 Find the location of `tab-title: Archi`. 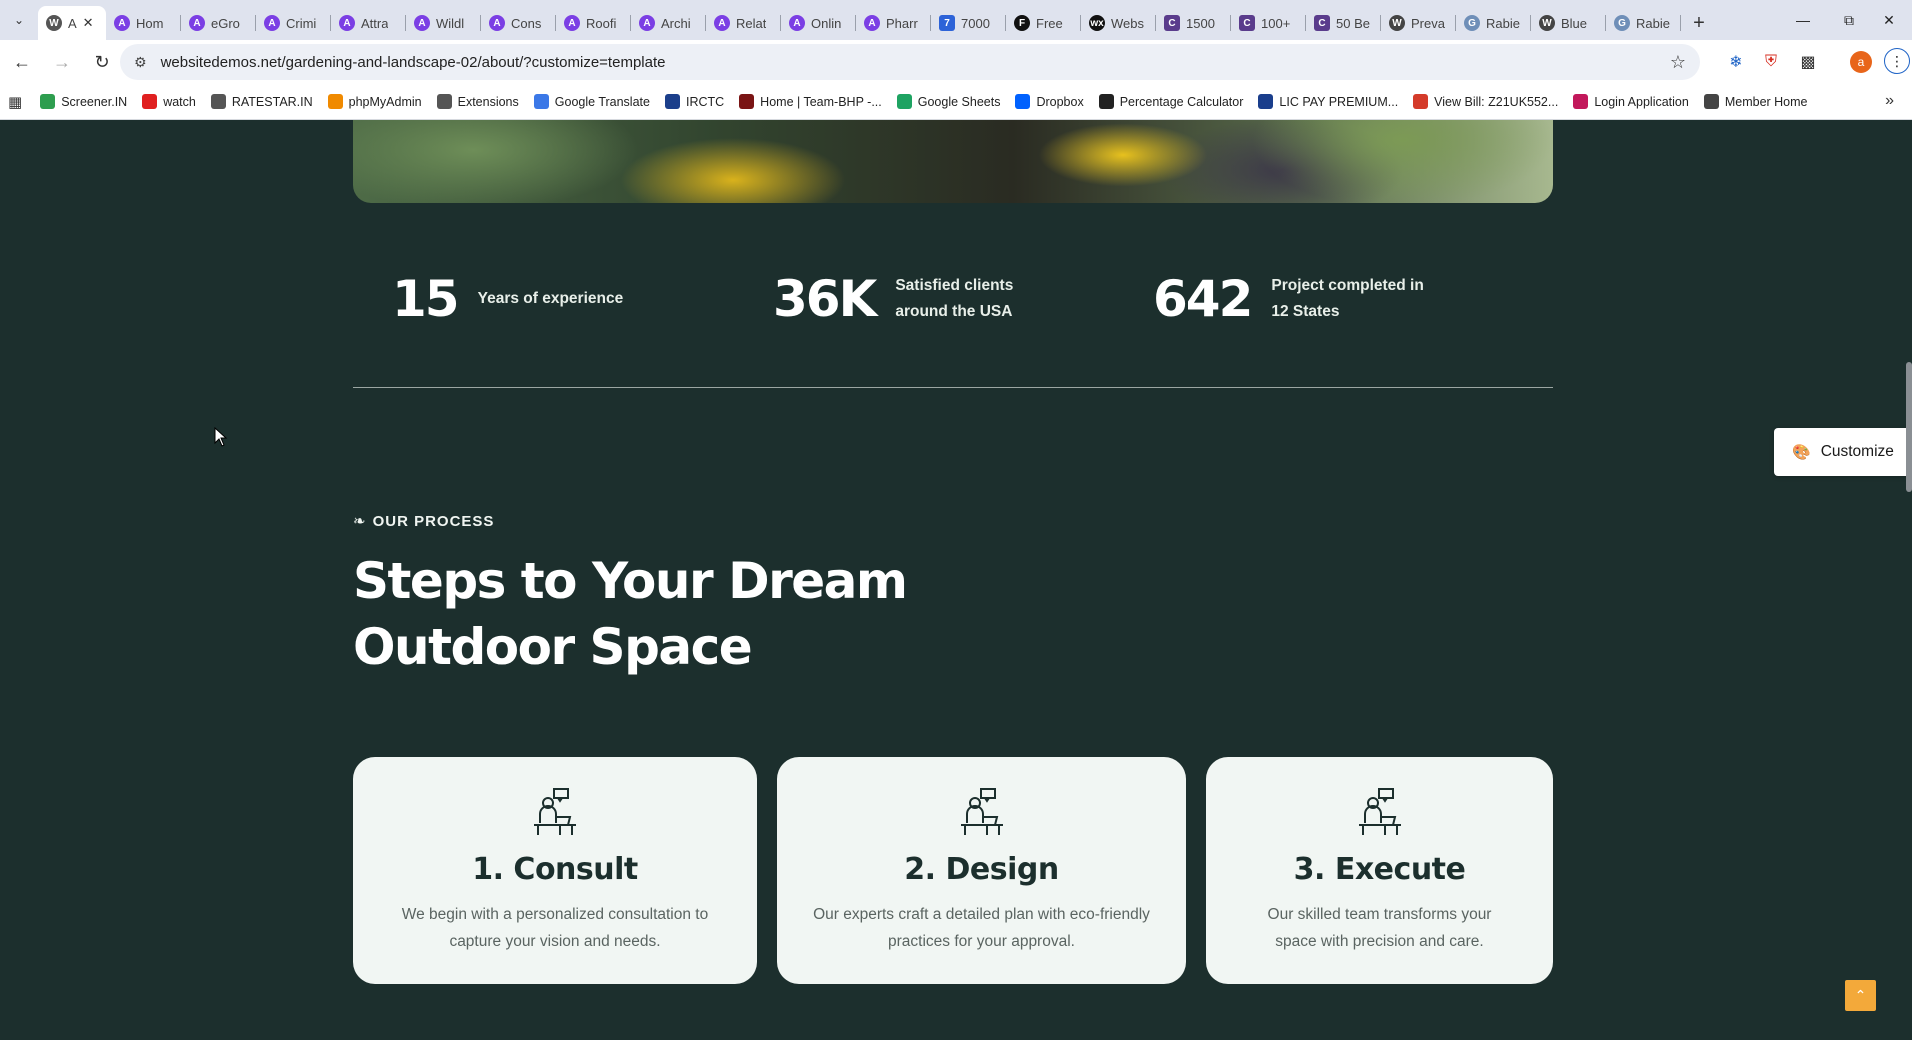

tab-title: Archi is located at coordinates (676, 23).